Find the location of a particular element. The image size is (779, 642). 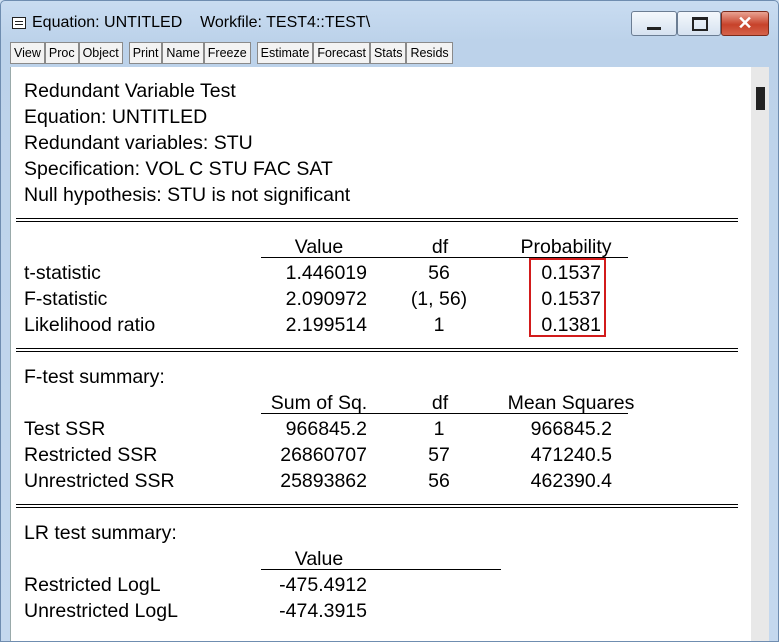

row-mean-squares: 462390.4 is located at coordinates (571, 481).